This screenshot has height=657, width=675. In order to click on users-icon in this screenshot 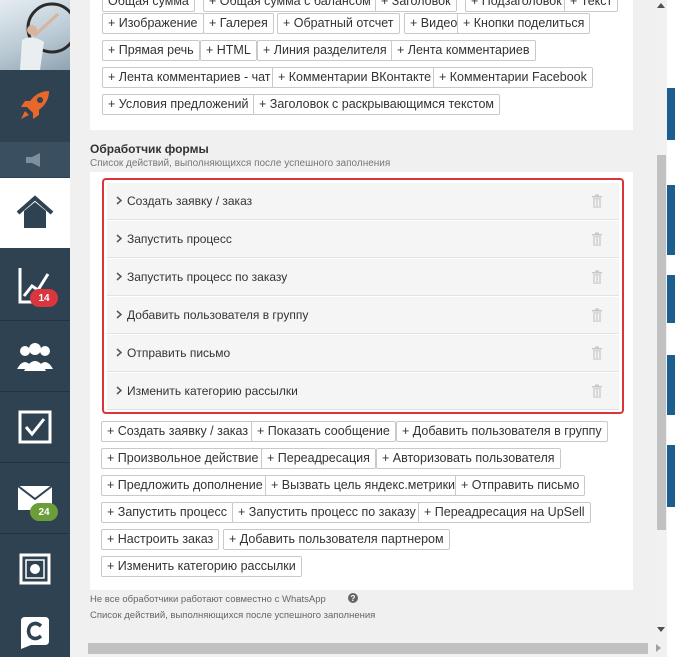, I will do `click(35, 357)`.